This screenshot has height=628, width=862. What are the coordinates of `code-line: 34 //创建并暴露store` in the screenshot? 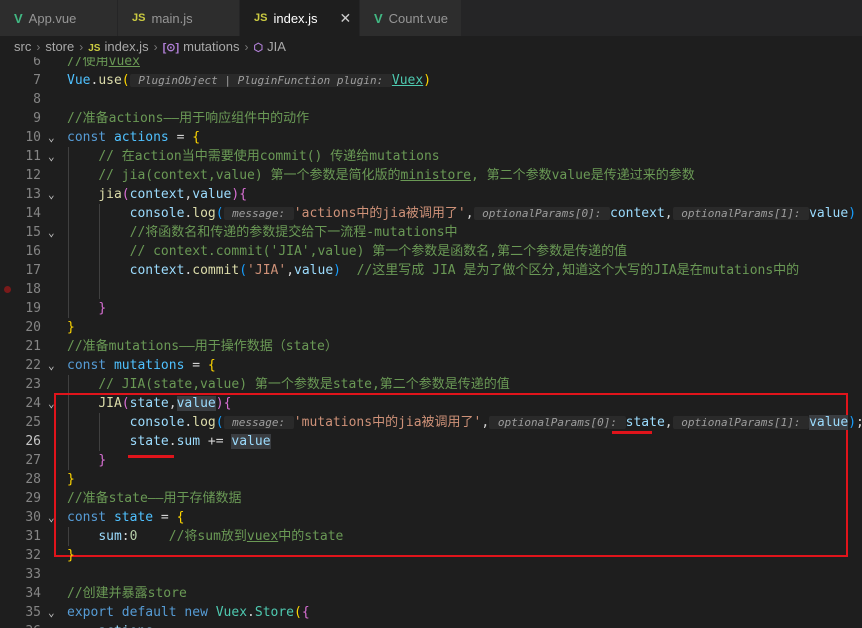 It's located at (431, 593).